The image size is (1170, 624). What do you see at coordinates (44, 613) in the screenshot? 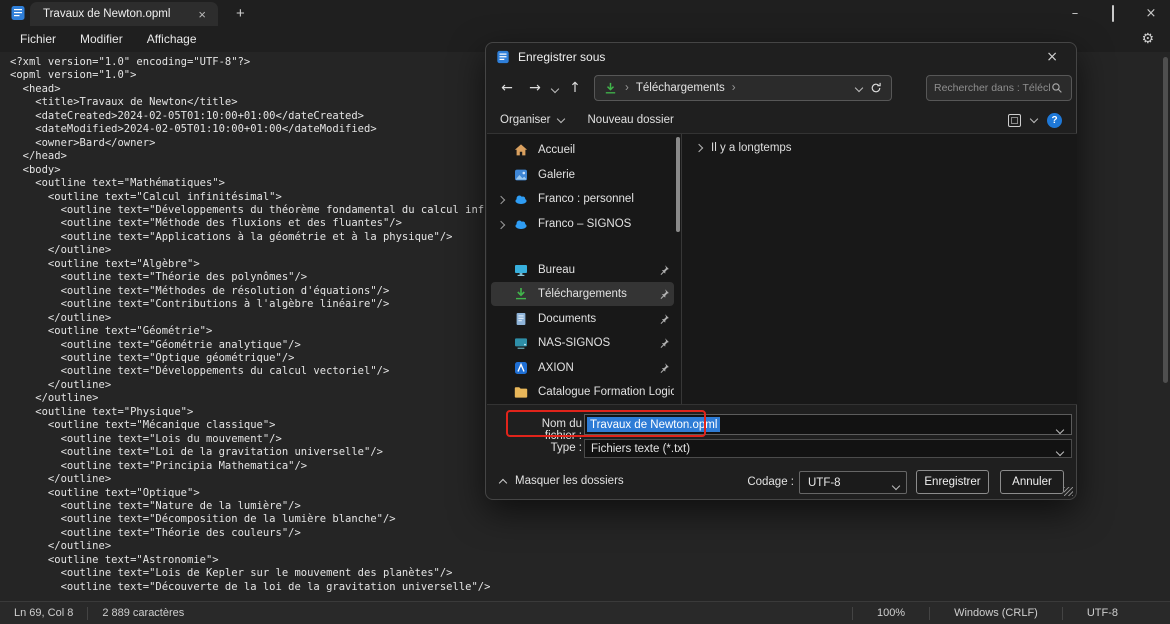
I see `cursor-position: Ln 69, Col 8` at bounding box center [44, 613].